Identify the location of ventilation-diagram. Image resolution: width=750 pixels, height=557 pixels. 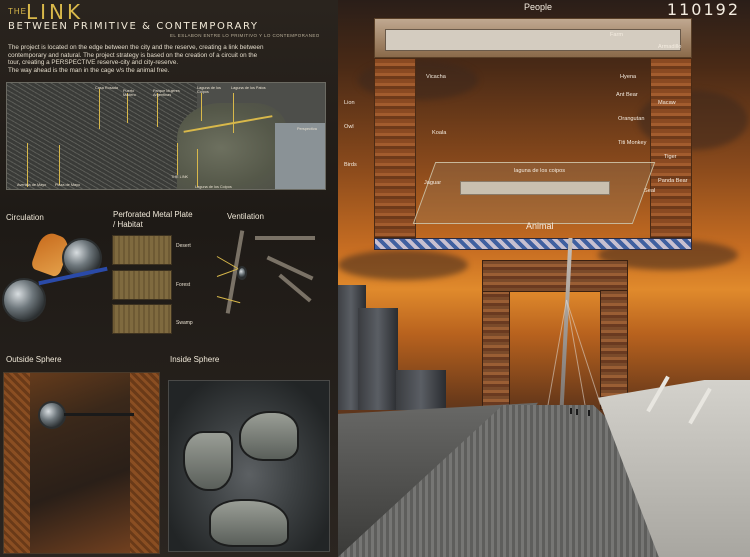
(271, 276).